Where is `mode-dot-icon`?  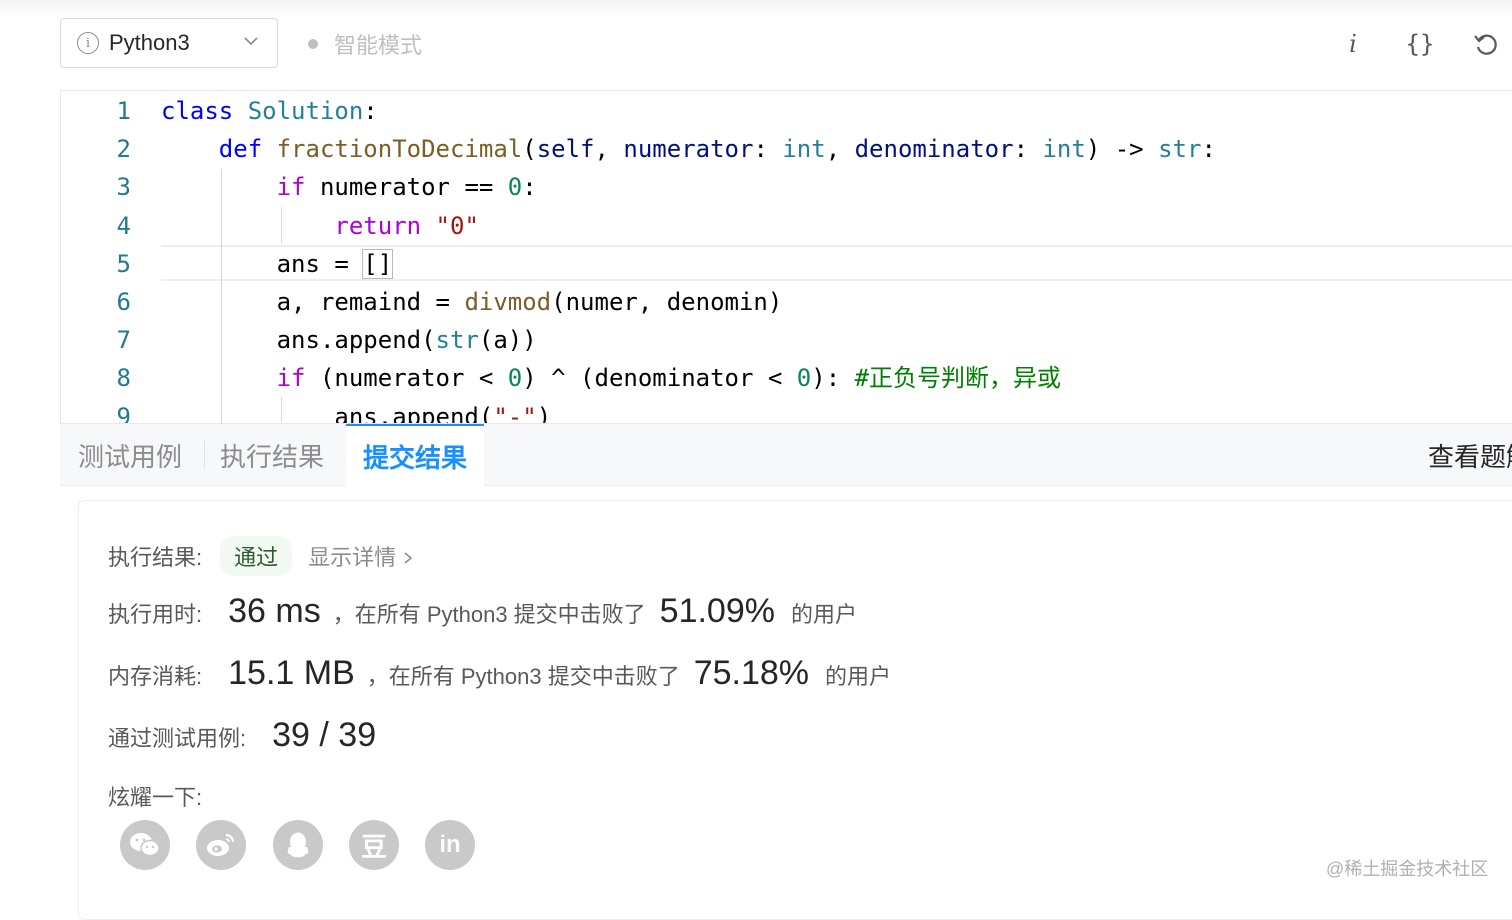
mode-dot-icon is located at coordinates (313, 44).